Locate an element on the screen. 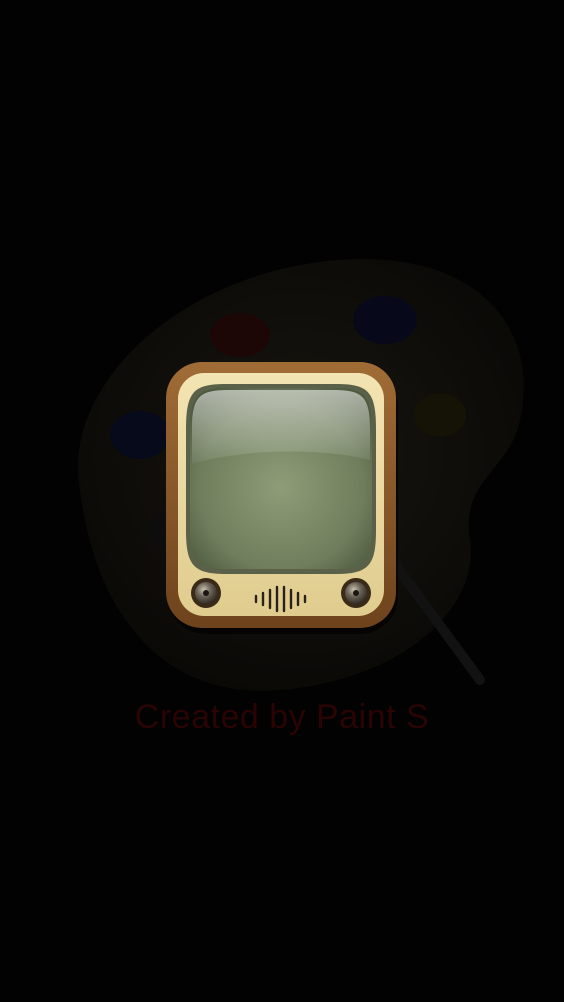  created-by-watermark: Created by Paint S is located at coordinates (282, 717).